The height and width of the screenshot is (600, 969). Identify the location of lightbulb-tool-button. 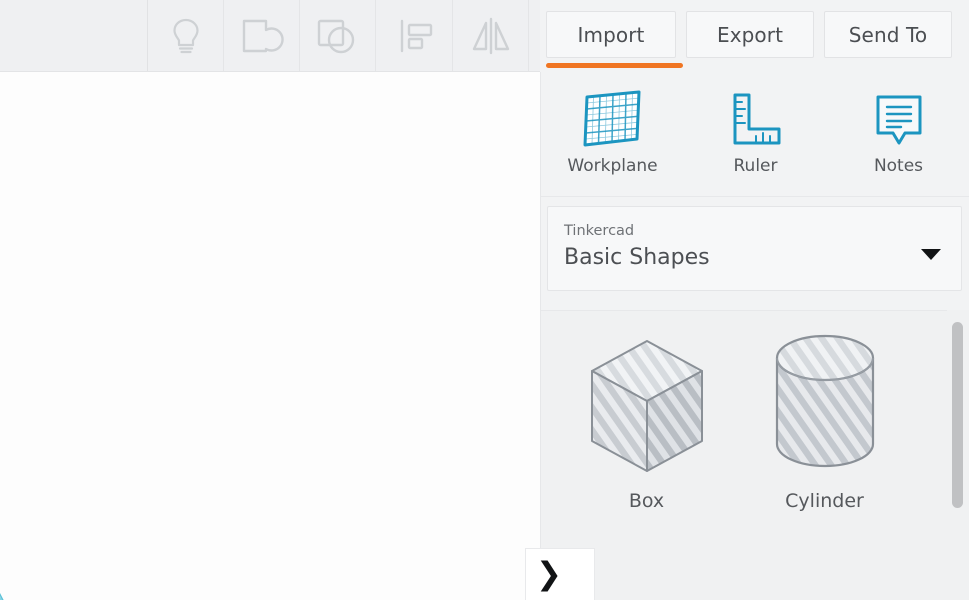
(186, 35).